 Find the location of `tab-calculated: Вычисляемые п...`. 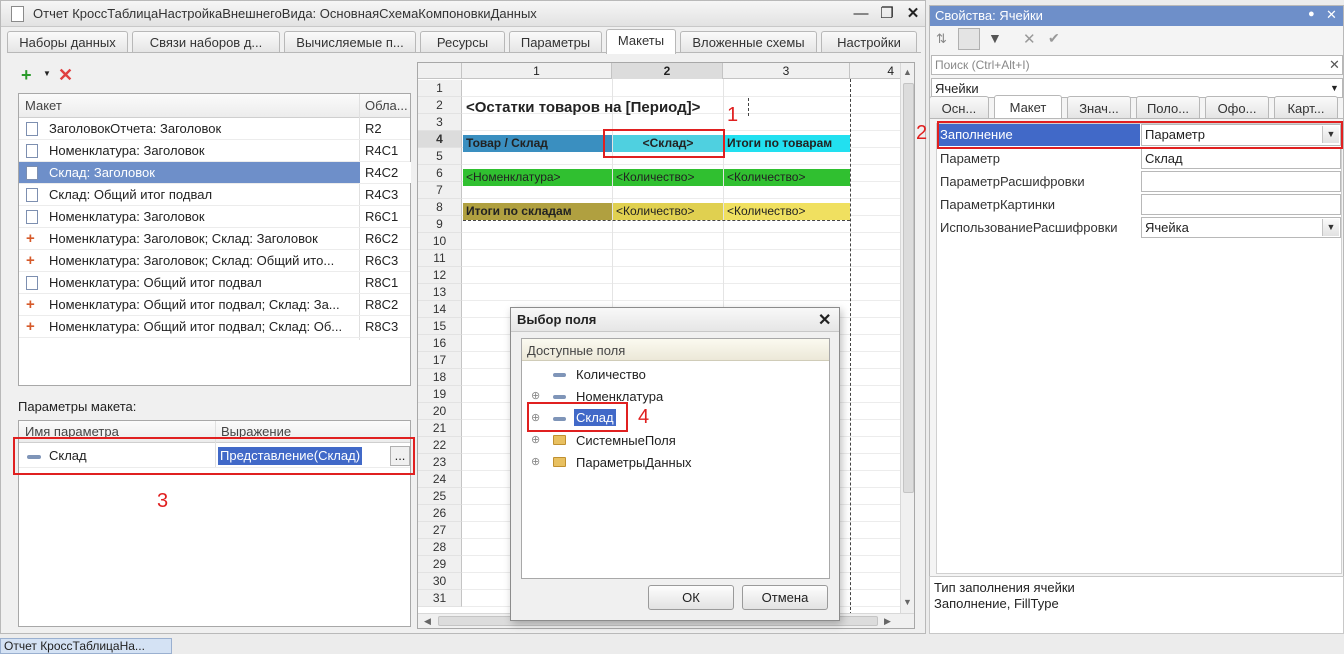

tab-calculated: Вычисляемые п... is located at coordinates (350, 42).